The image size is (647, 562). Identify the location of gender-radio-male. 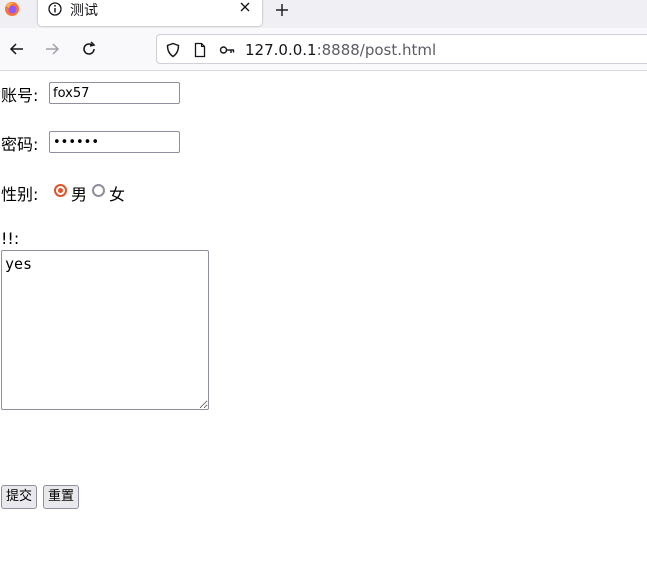
(60, 190).